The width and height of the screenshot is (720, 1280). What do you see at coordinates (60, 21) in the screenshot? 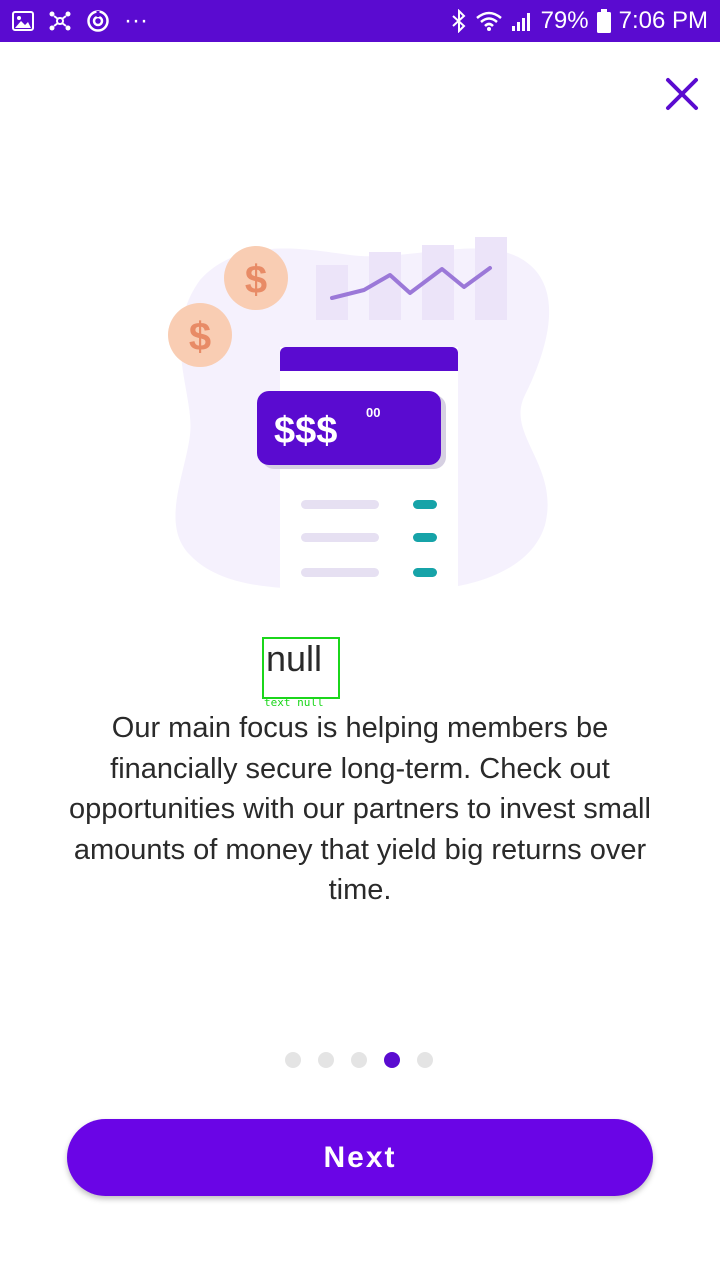
I see `network-icon` at bounding box center [60, 21].